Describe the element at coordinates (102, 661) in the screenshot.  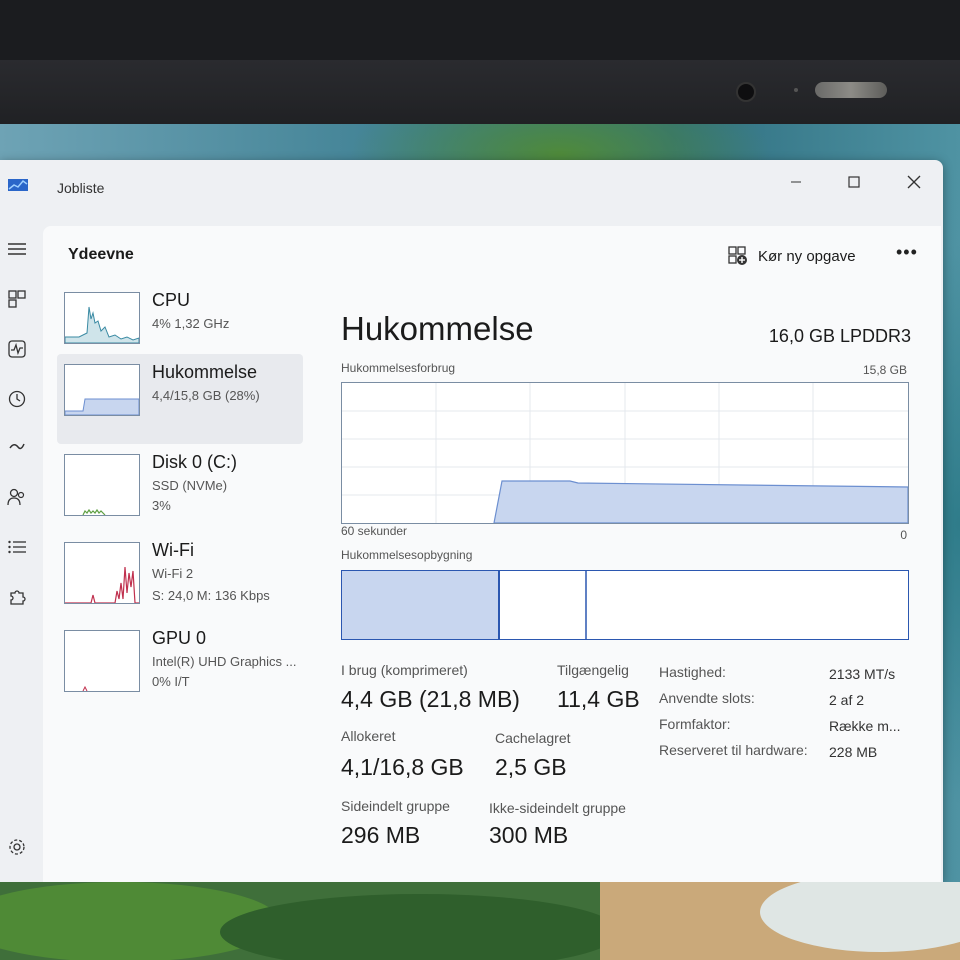
I see `gpu-thumbnail-graph` at that location.